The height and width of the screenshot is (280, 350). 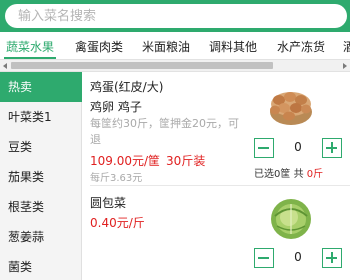 What do you see at coordinates (142, 65) in the screenshot?
I see `scrollbar-thumb` at bounding box center [142, 65].